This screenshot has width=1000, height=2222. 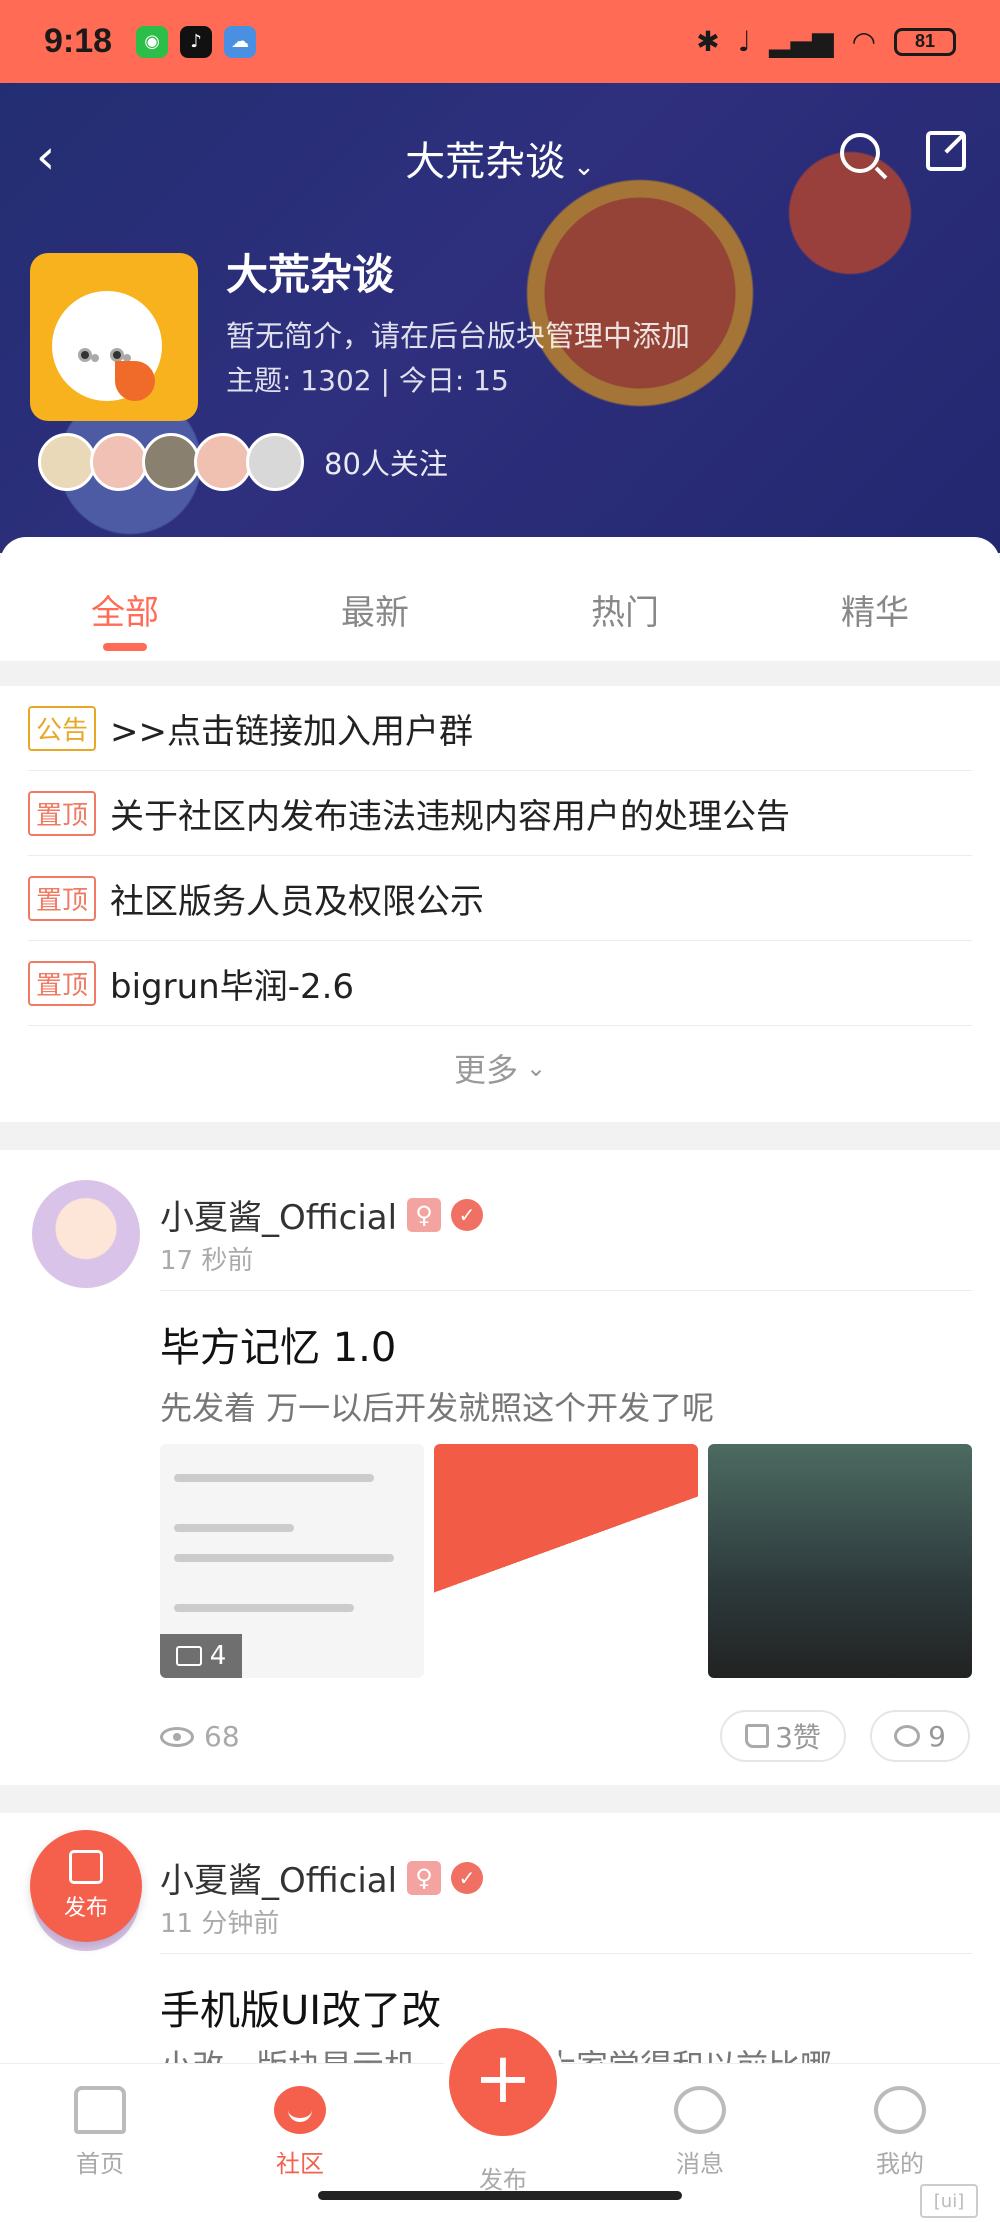 I want to click on more-notices-button: 更多 ⌄, so click(x=500, y=1068).